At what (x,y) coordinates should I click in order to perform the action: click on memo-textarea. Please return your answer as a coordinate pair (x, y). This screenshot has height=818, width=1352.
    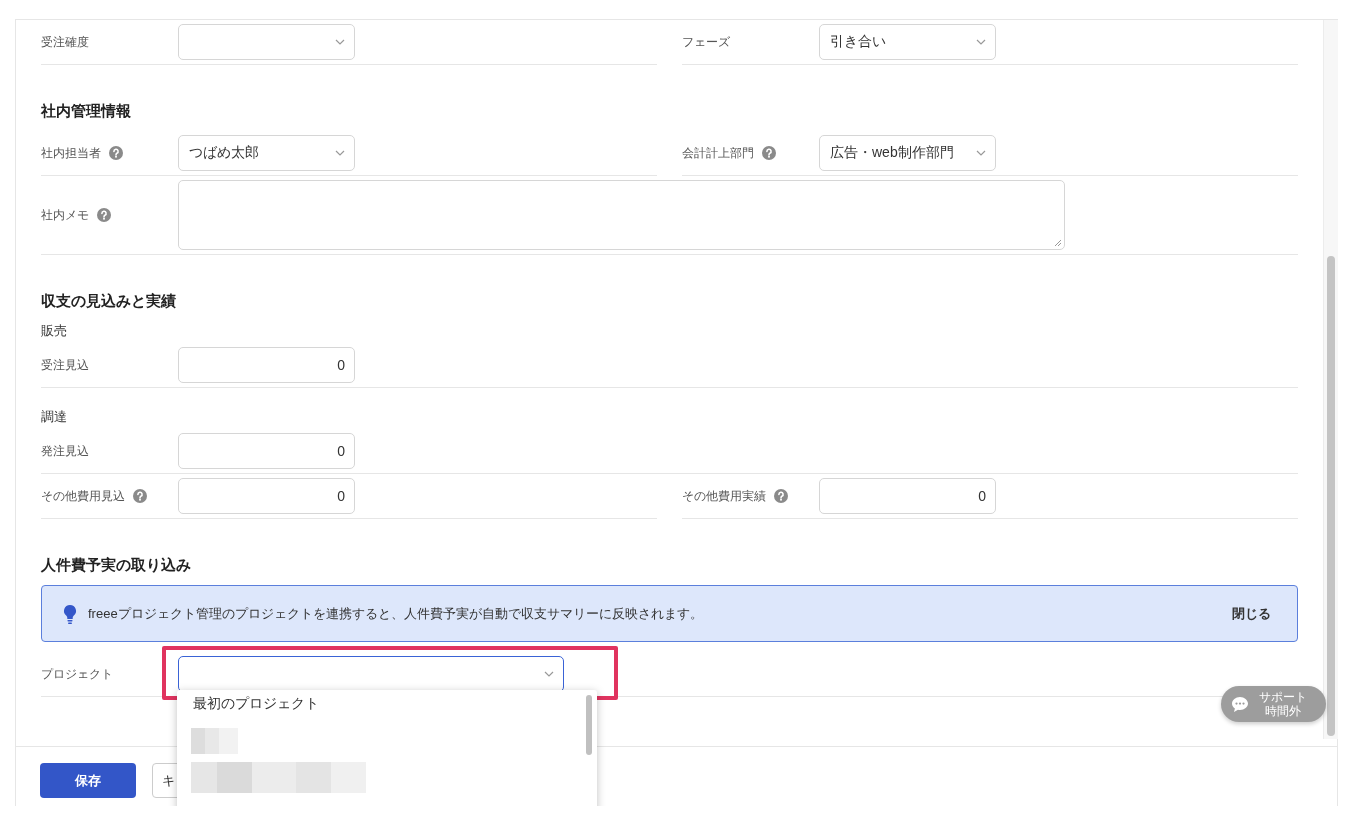
    Looking at the image, I should click on (621, 215).